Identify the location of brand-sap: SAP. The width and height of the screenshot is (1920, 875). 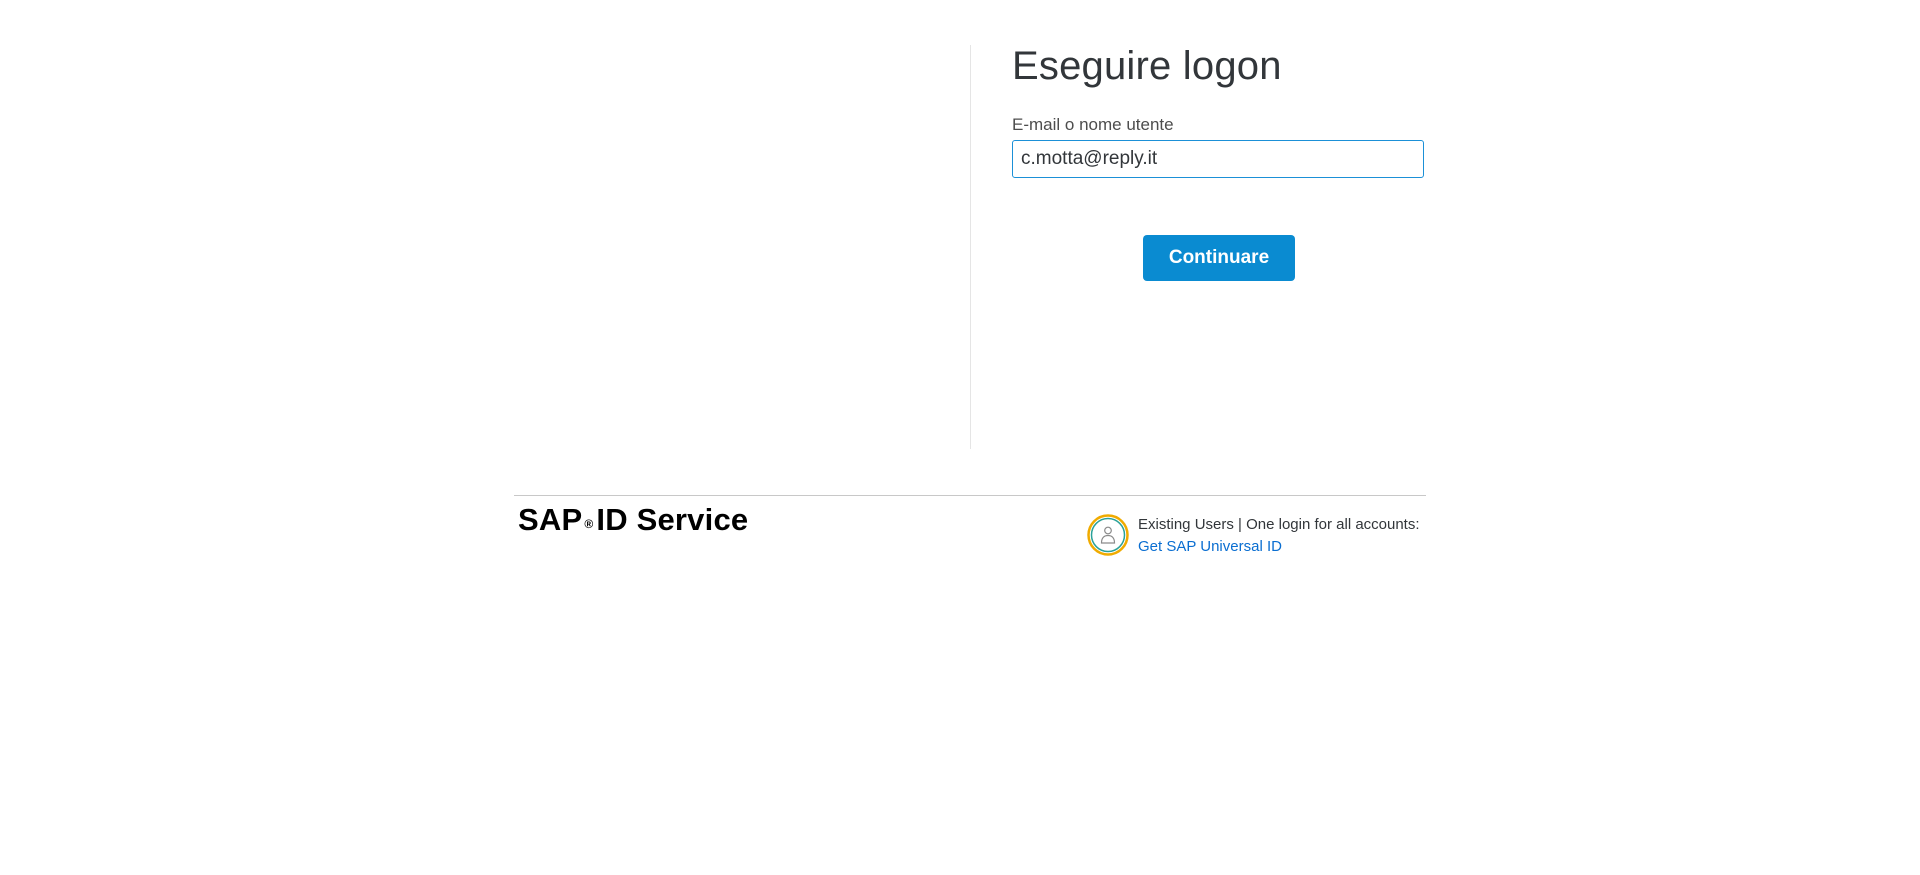
(550, 519).